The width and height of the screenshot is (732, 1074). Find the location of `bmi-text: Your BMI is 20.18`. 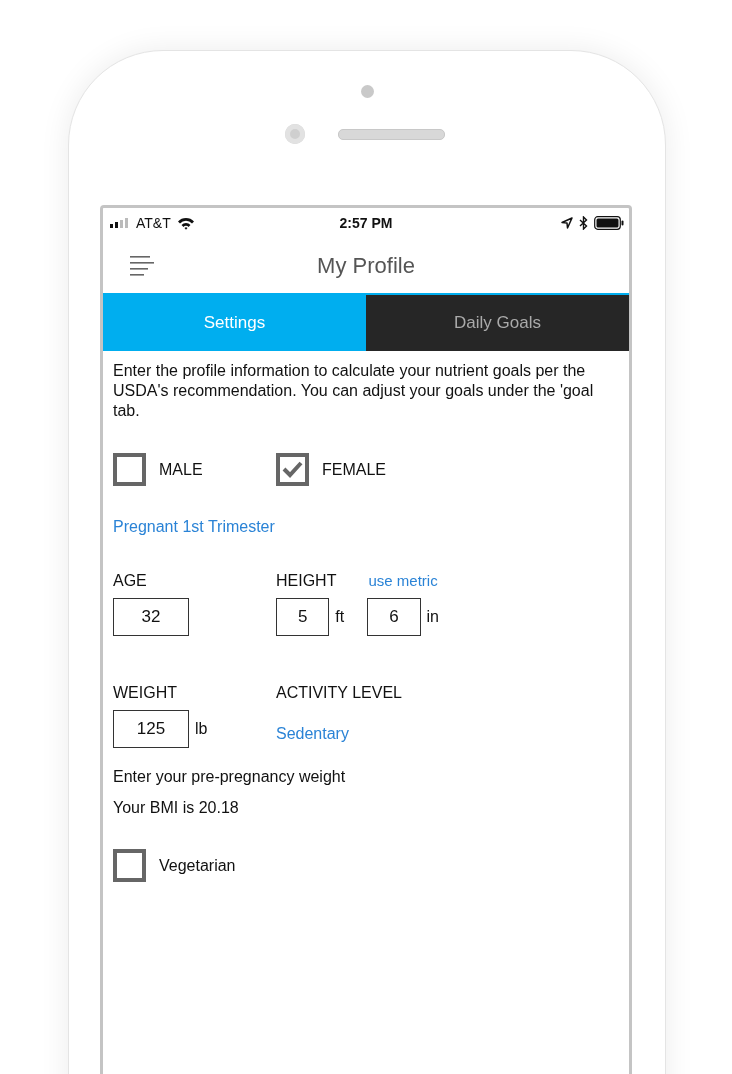

bmi-text: Your BMI is 20.18 is located at coordinates (176, 808).